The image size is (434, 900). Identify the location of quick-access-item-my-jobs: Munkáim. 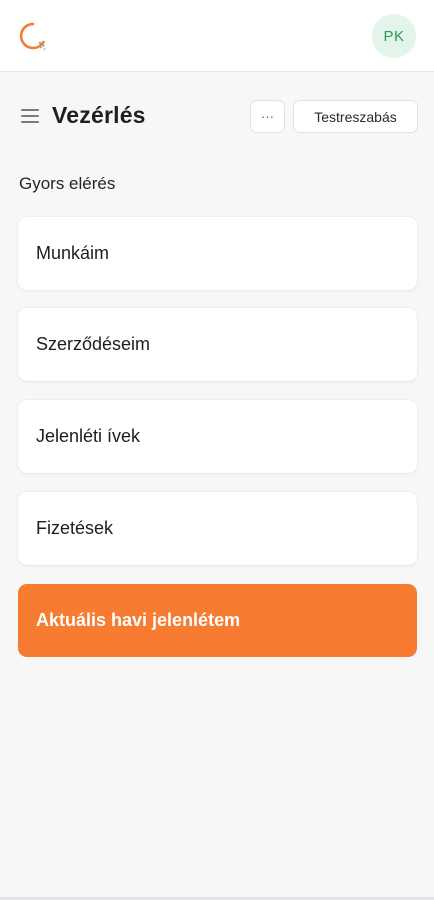
(217, 253).